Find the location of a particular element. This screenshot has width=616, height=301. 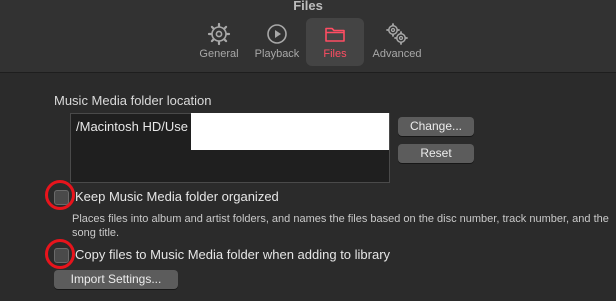

folder-icon is located at coordinates (335, 34).